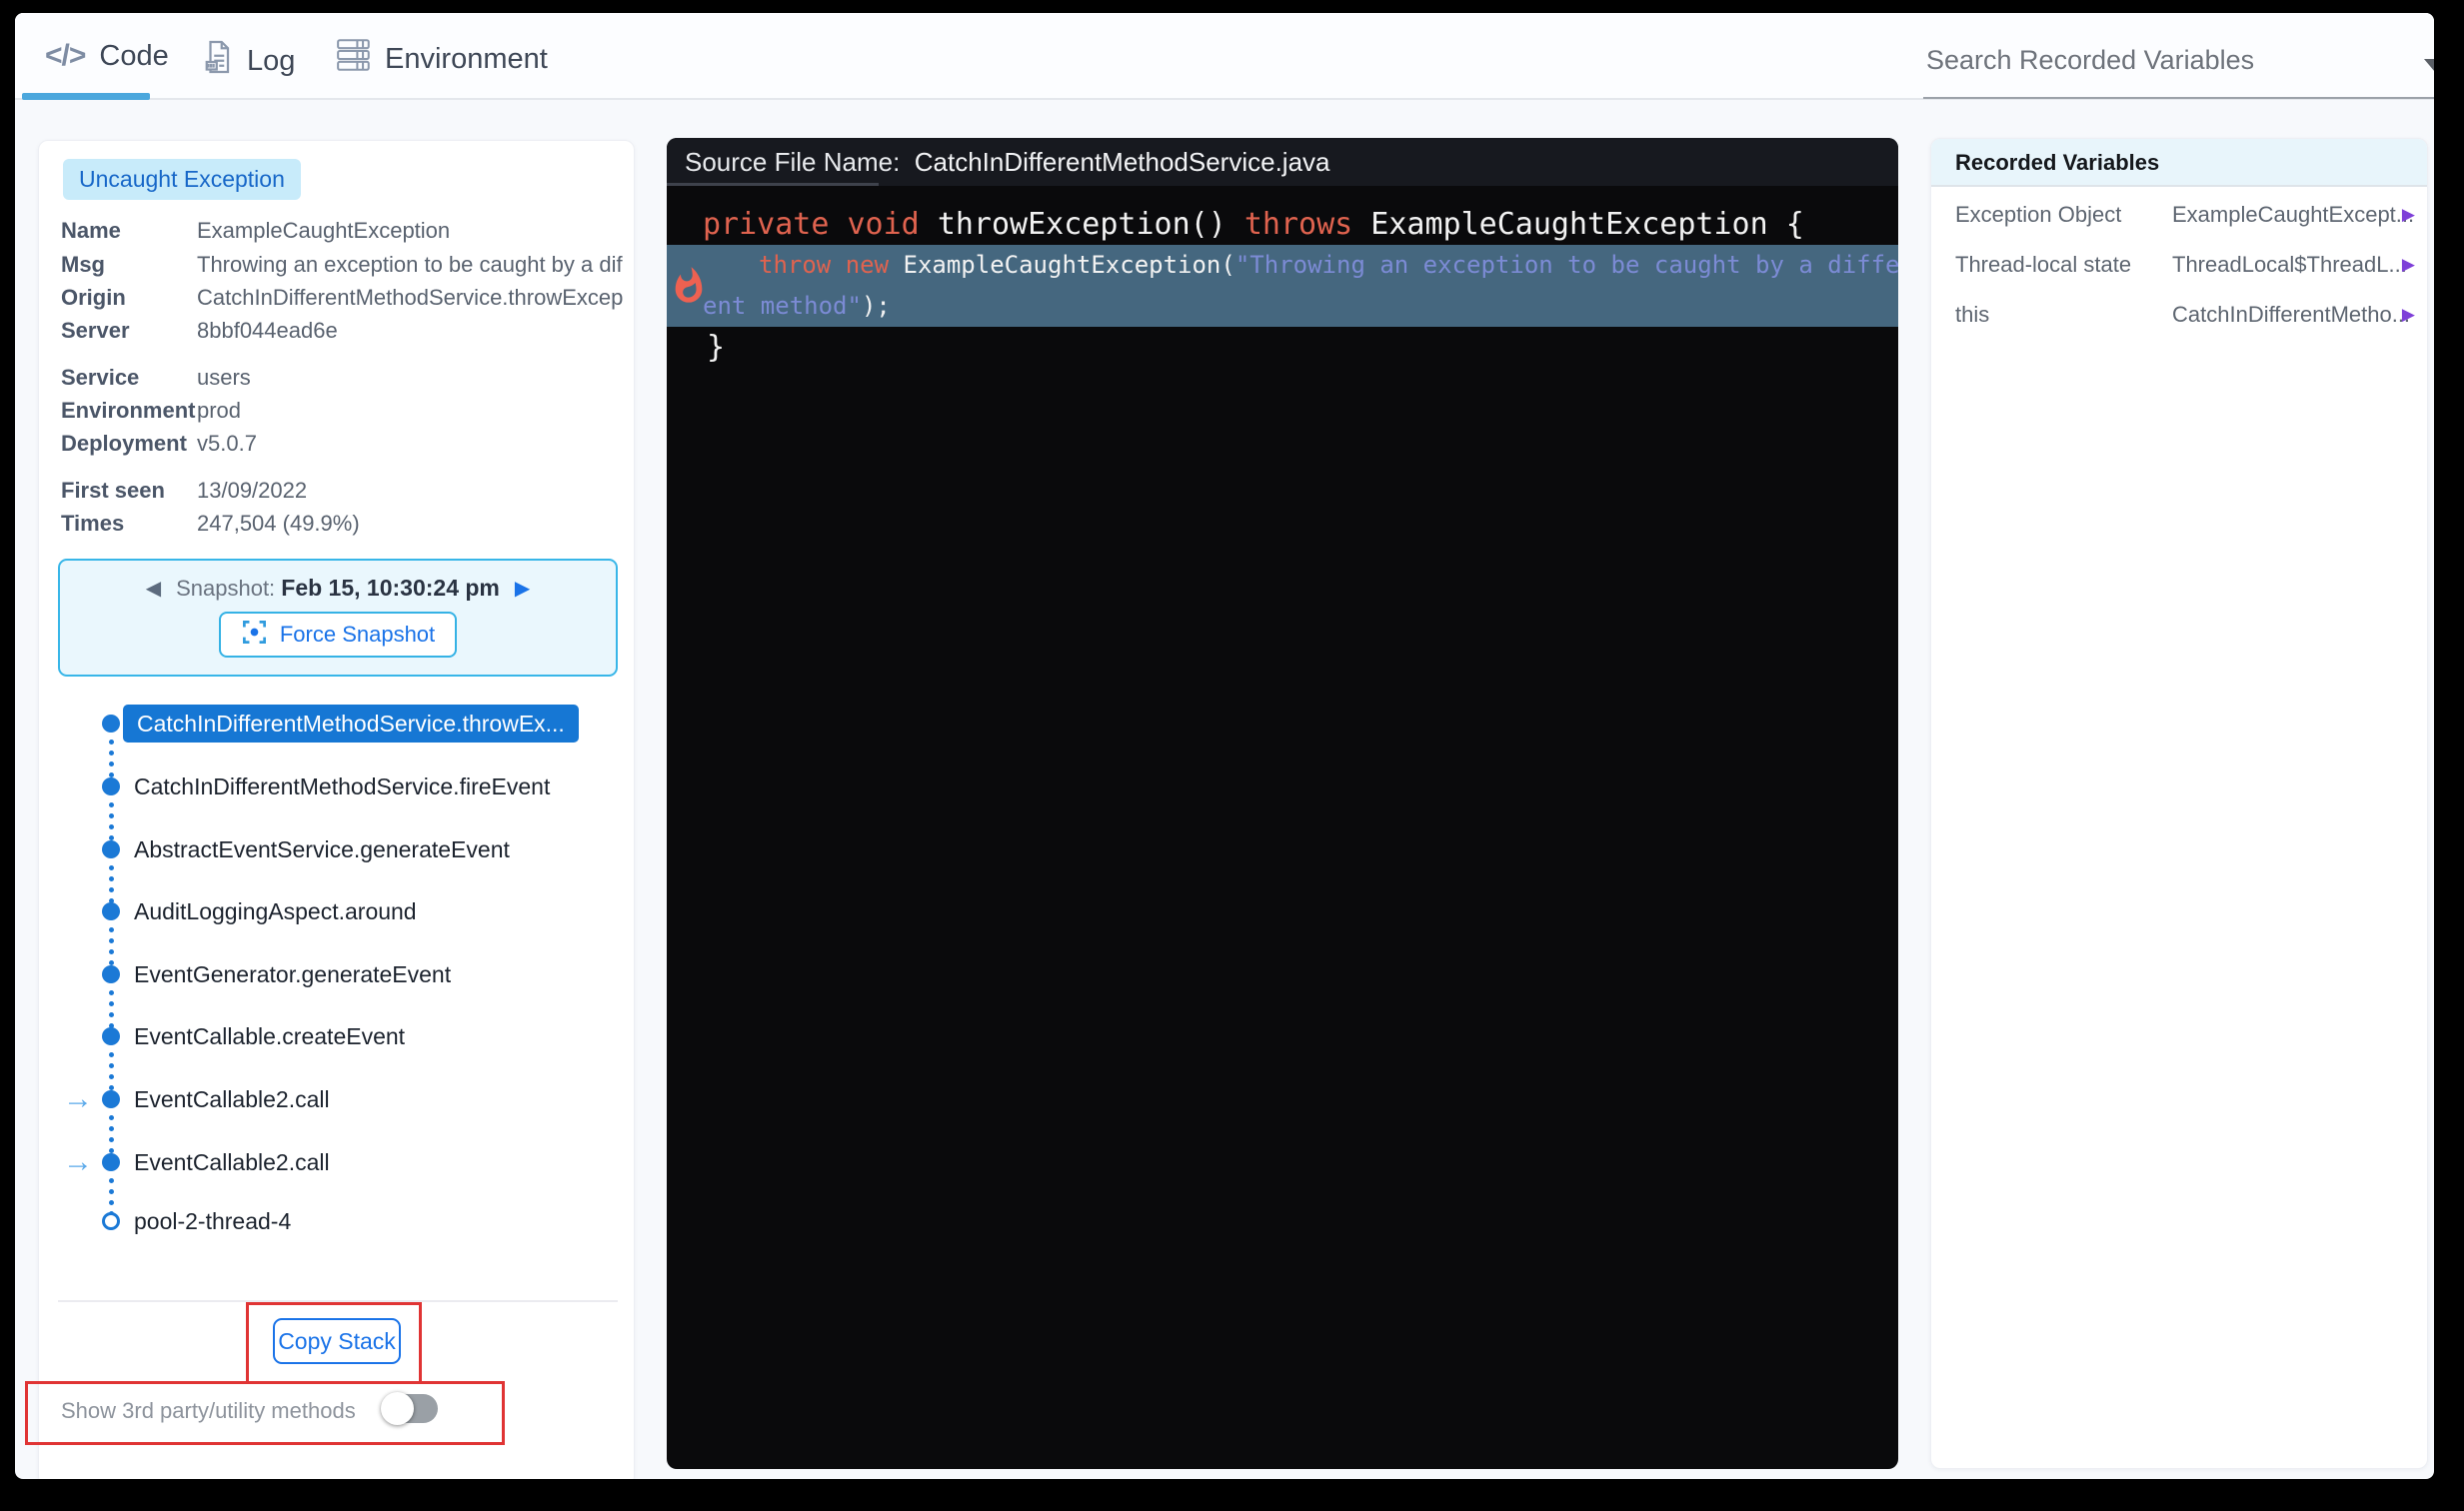 Image resolution: width=2464 pixels, height=1511 pixels. What do you see at coordinates (153, 588) in the screenshot?
I see `snapshot-prev-icon: ◀` at bounding box center [153, 588].